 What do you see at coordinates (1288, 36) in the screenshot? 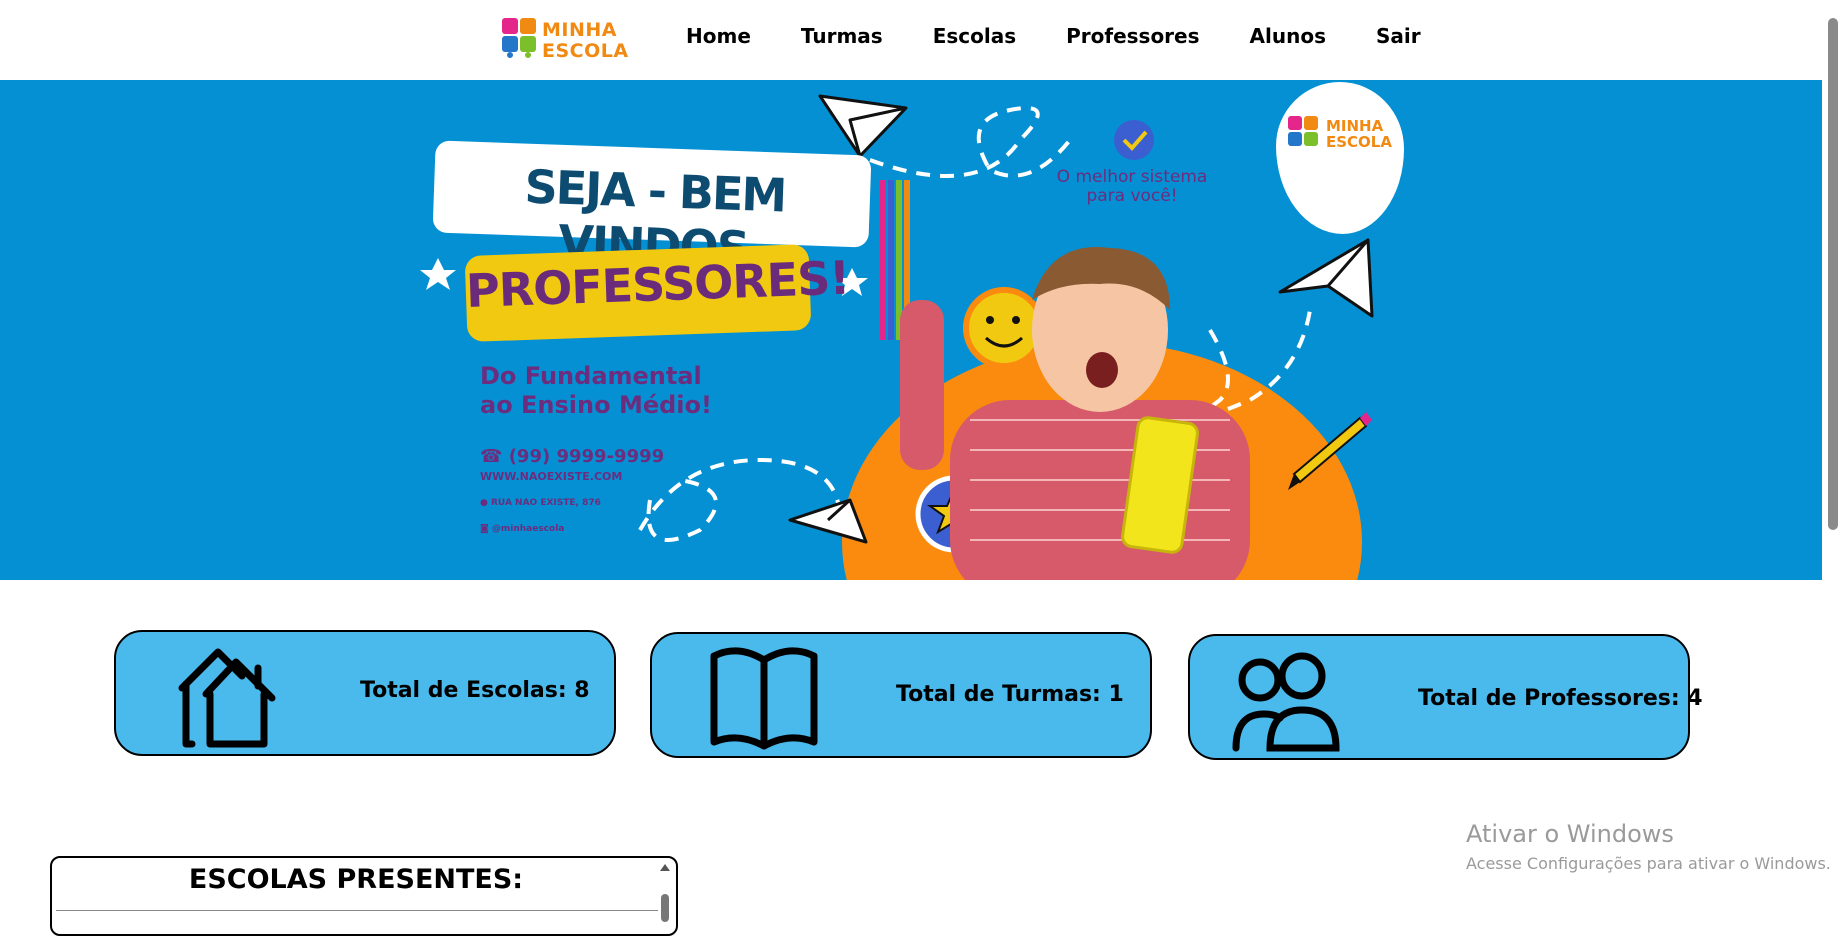
I see `nav-alunos: Alunos` at bounding box center [1288, 36].